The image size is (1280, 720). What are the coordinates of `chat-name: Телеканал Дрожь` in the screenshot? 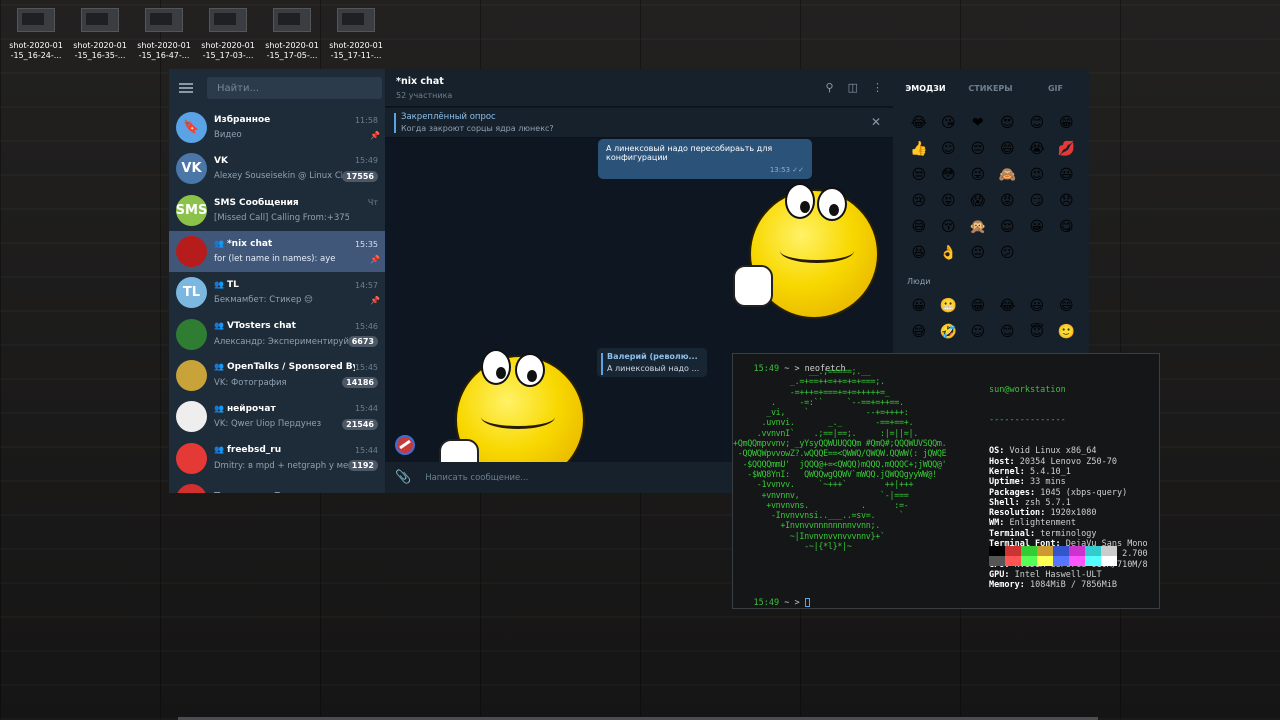 It's located at (261, 492).